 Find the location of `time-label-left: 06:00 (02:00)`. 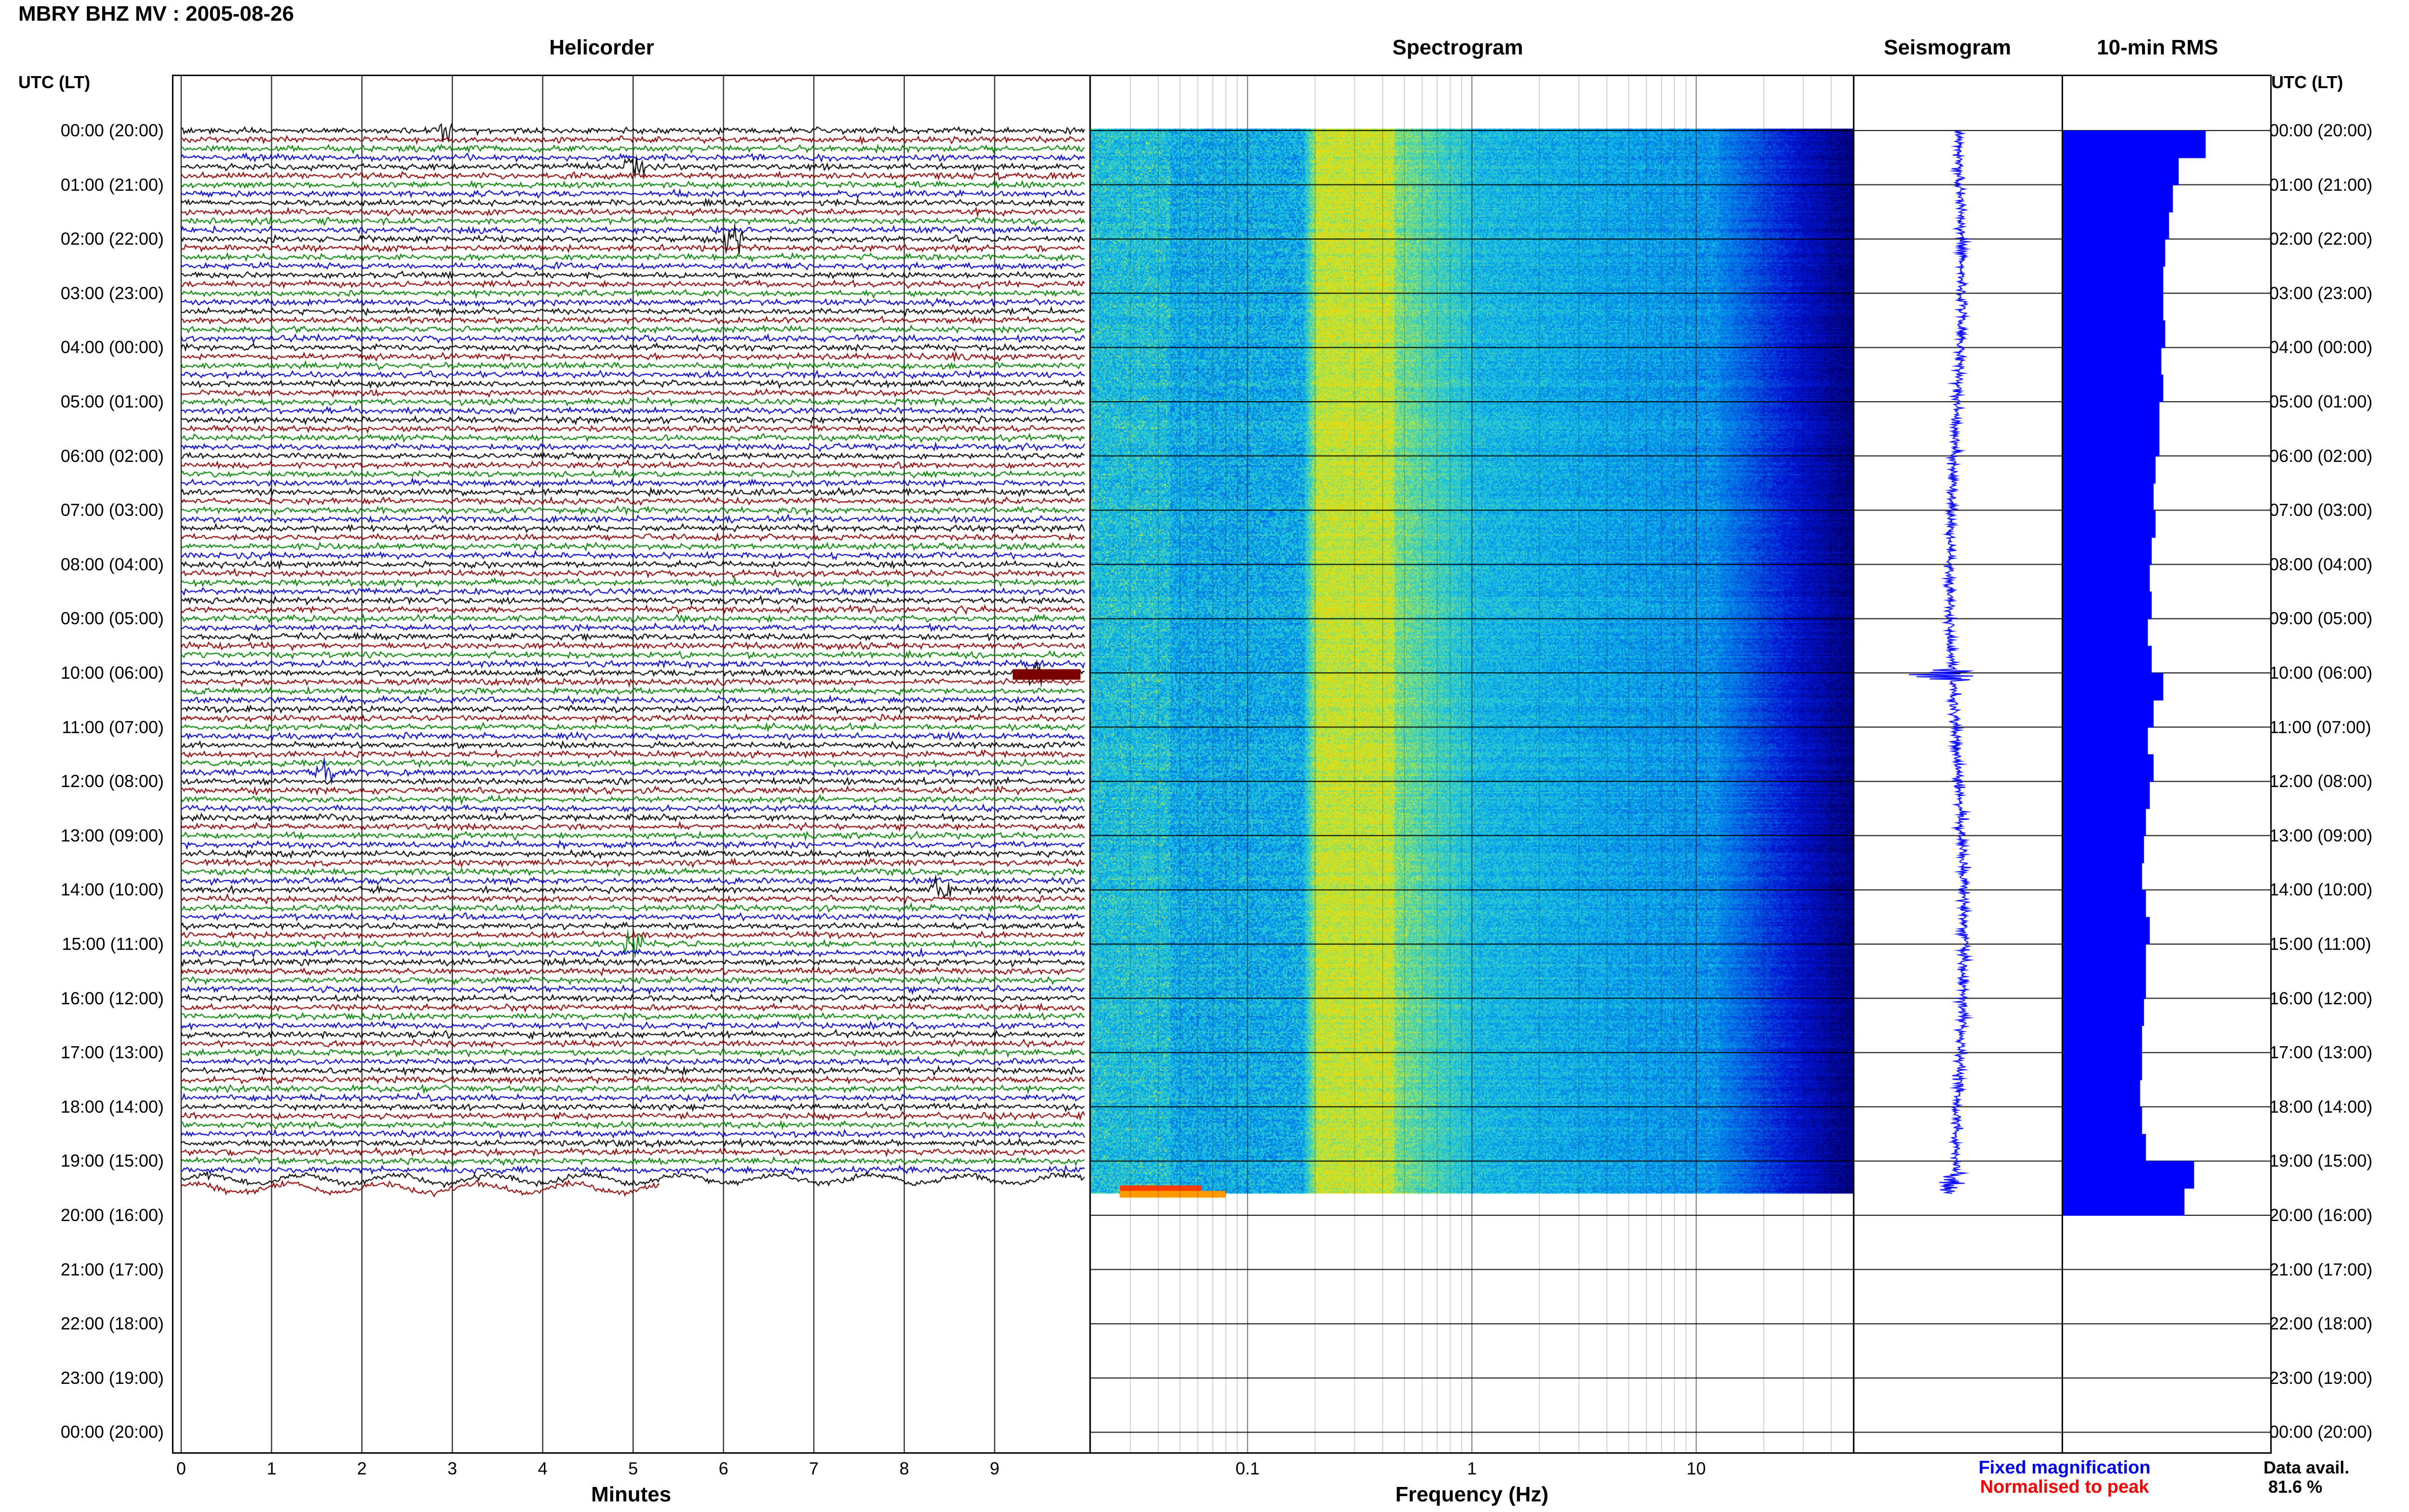

time-label-left: 06:00 (02:00) is located at coordinates (112, 456).